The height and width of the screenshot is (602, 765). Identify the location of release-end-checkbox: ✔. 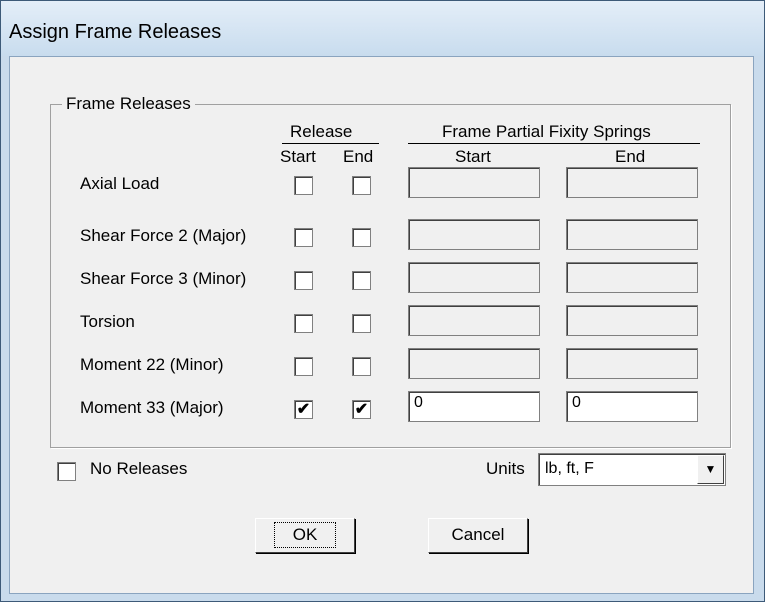
(361, 409).